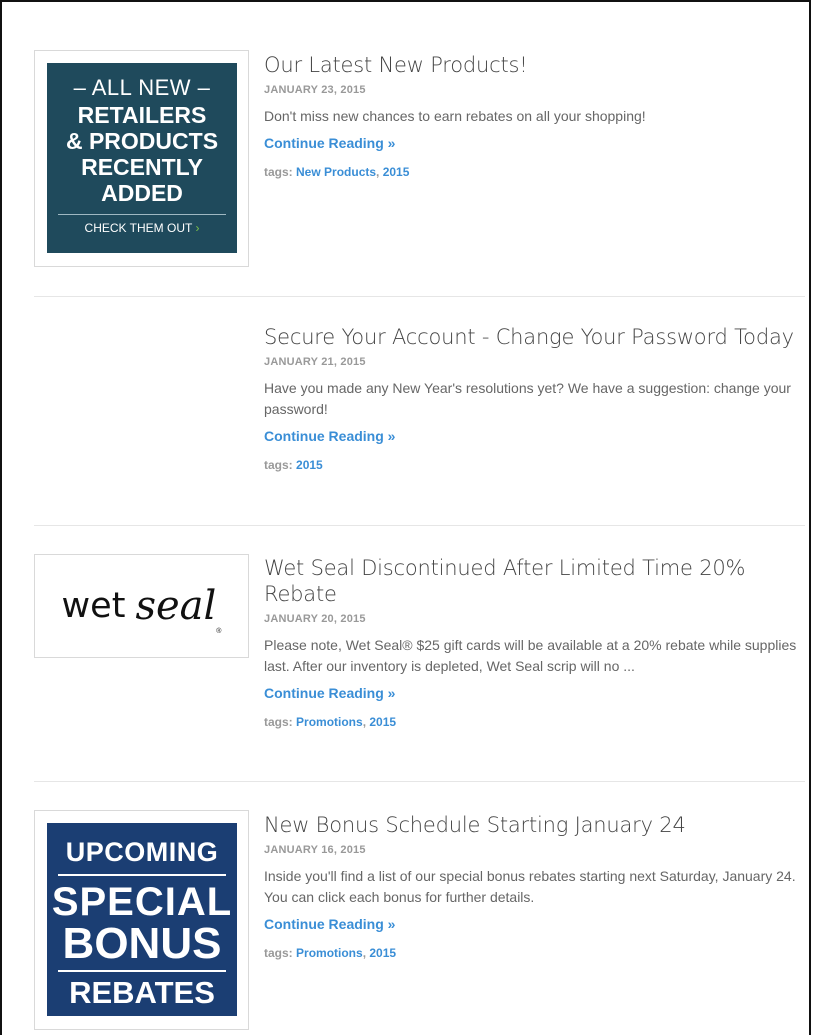  Describe the element at coordinates (197, 228) in the screenshot. I see `chevron-right-icon: ›` at that location.